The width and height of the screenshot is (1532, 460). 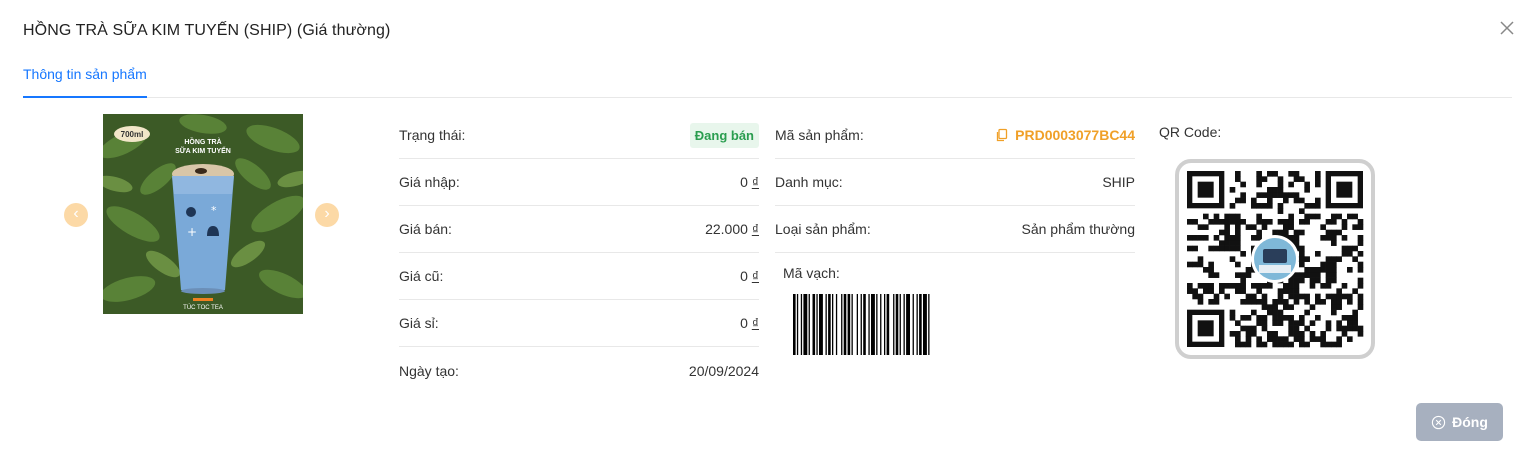 I want to click on size-tag: 700ml, so click(x=132, y=134).